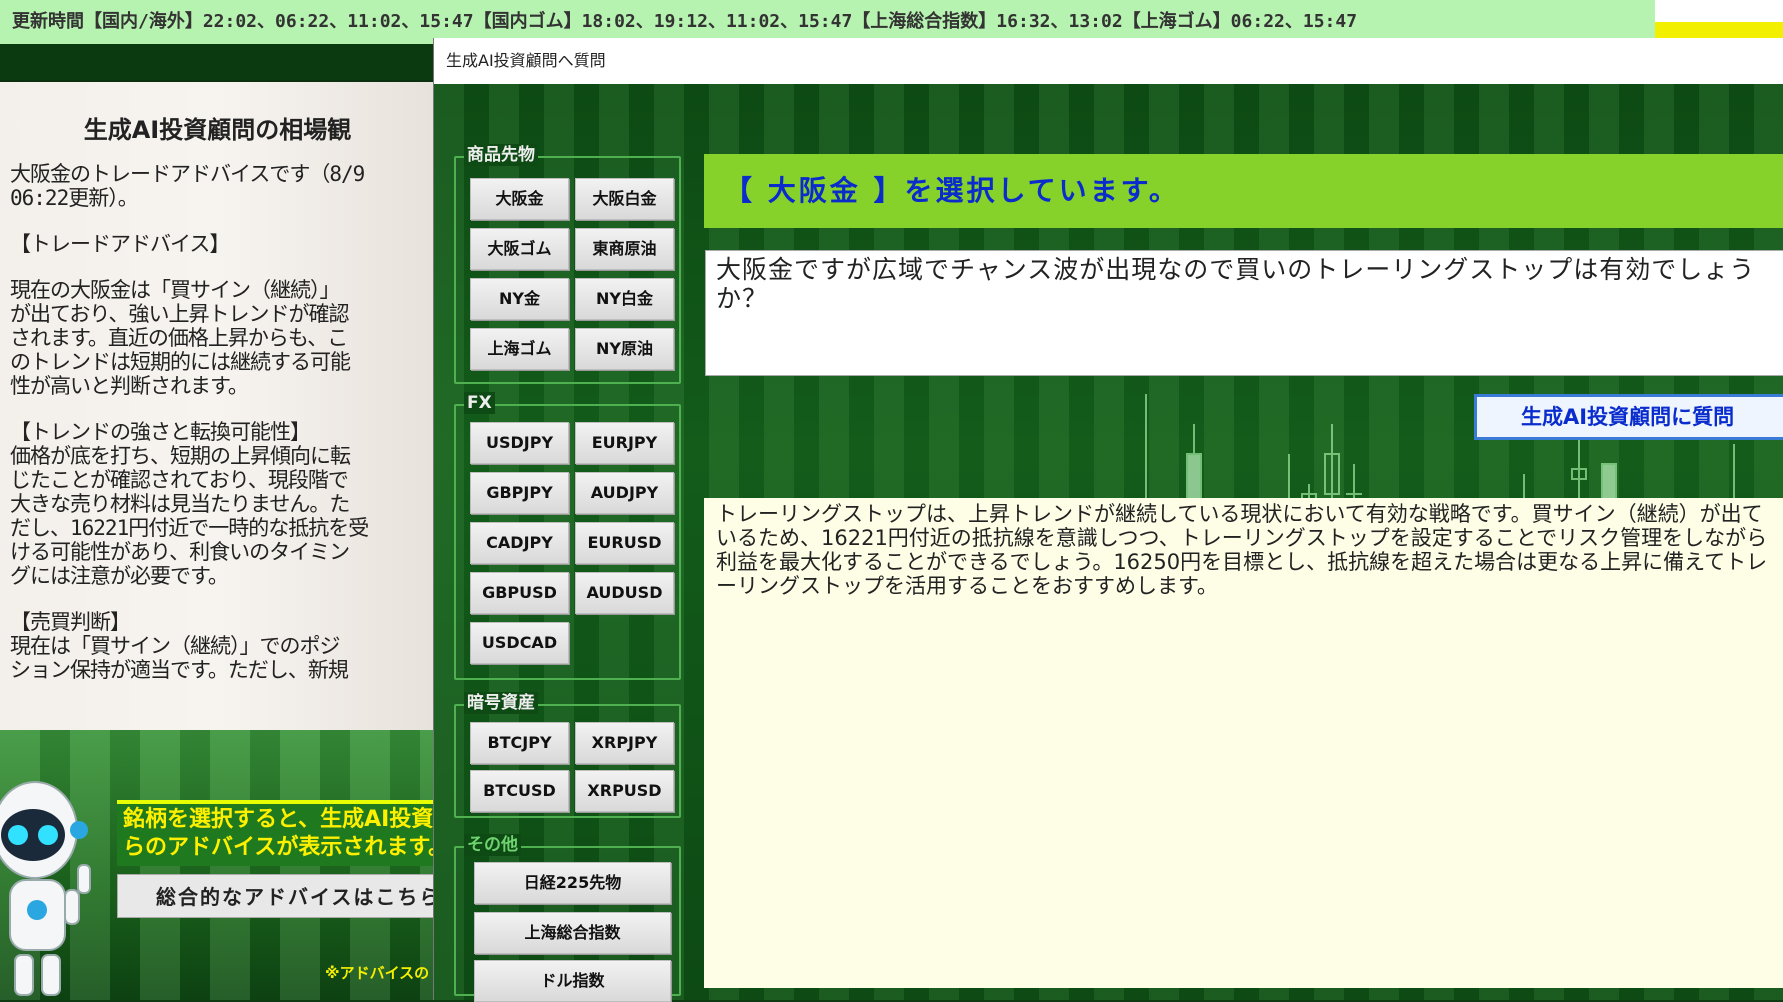 The height and width of the screenshot is (1002, 1783). What do you see at coordinates (1108, 61) in the screenshot?
I see `window-title: 生成AI投資顧問へ質問` at bounding box center [1108, 61].